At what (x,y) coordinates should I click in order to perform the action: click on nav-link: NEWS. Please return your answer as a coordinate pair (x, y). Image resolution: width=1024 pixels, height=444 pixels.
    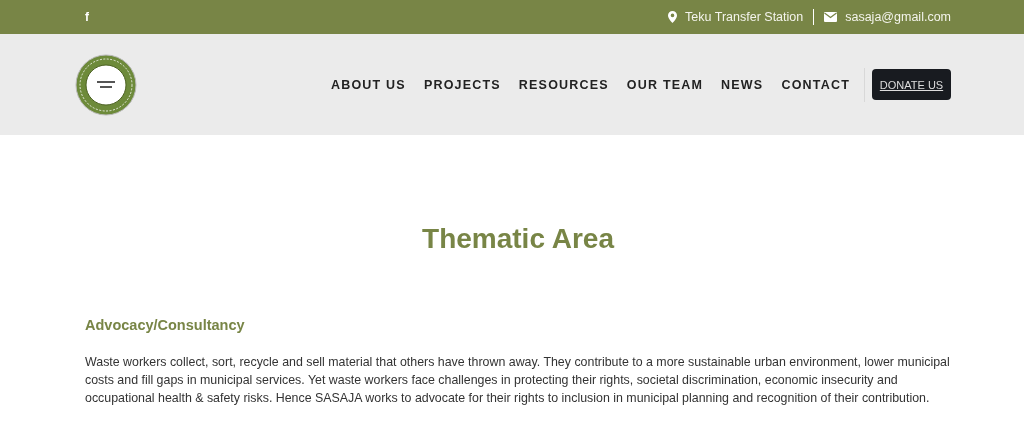
    Looking at the image, I should click on (742, 84).